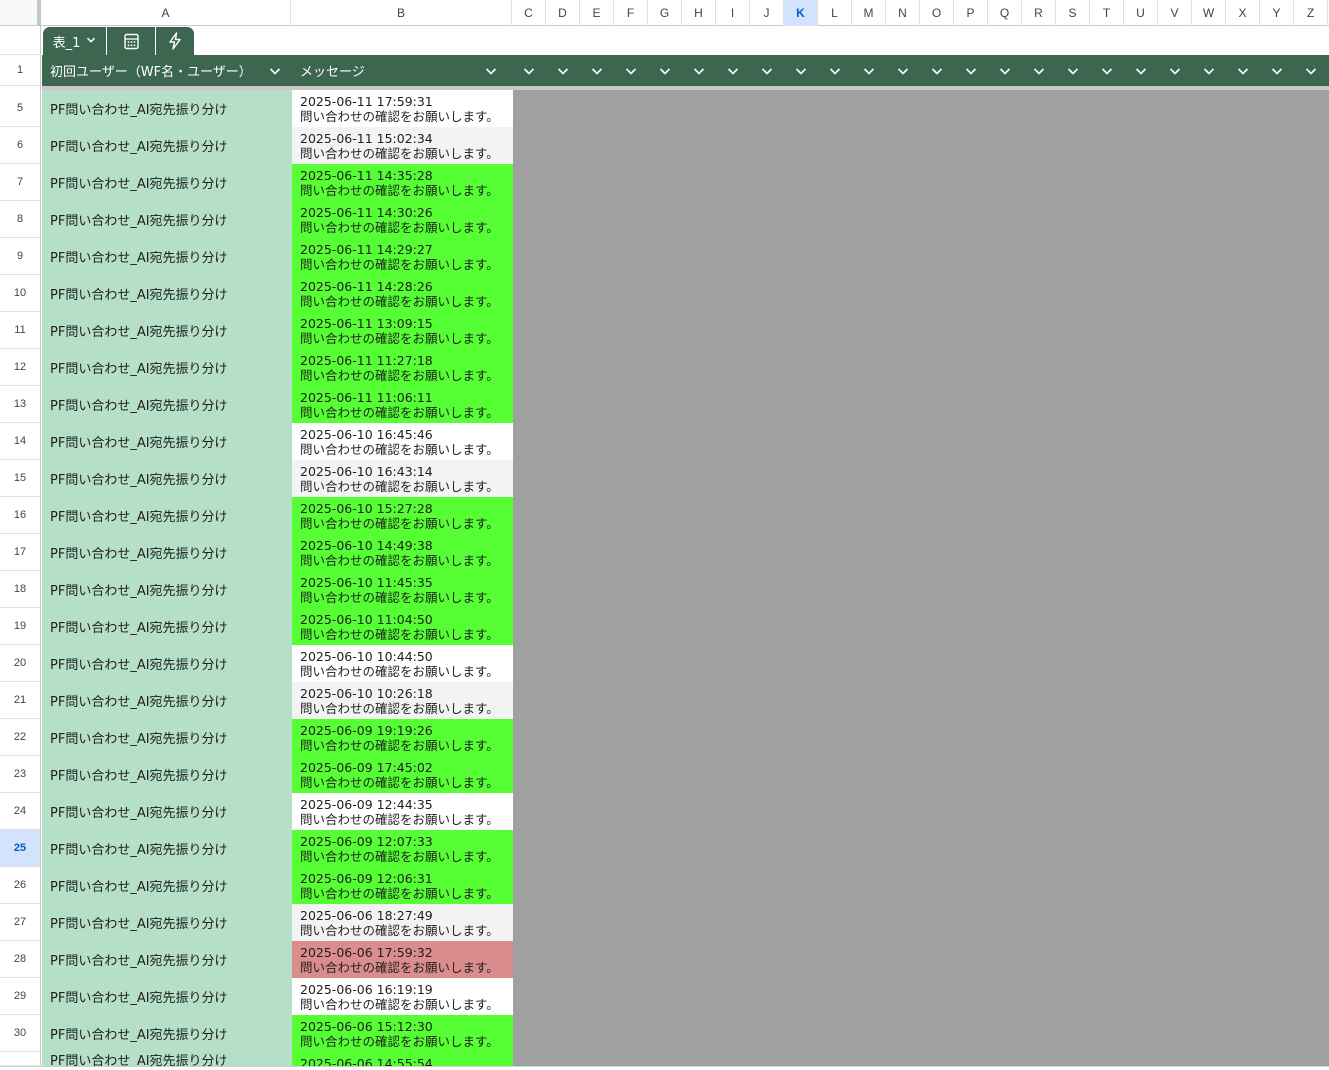  Describe the element at coordinates (937, 13) in the screenshot. I see `column-header-o: O` at that location.